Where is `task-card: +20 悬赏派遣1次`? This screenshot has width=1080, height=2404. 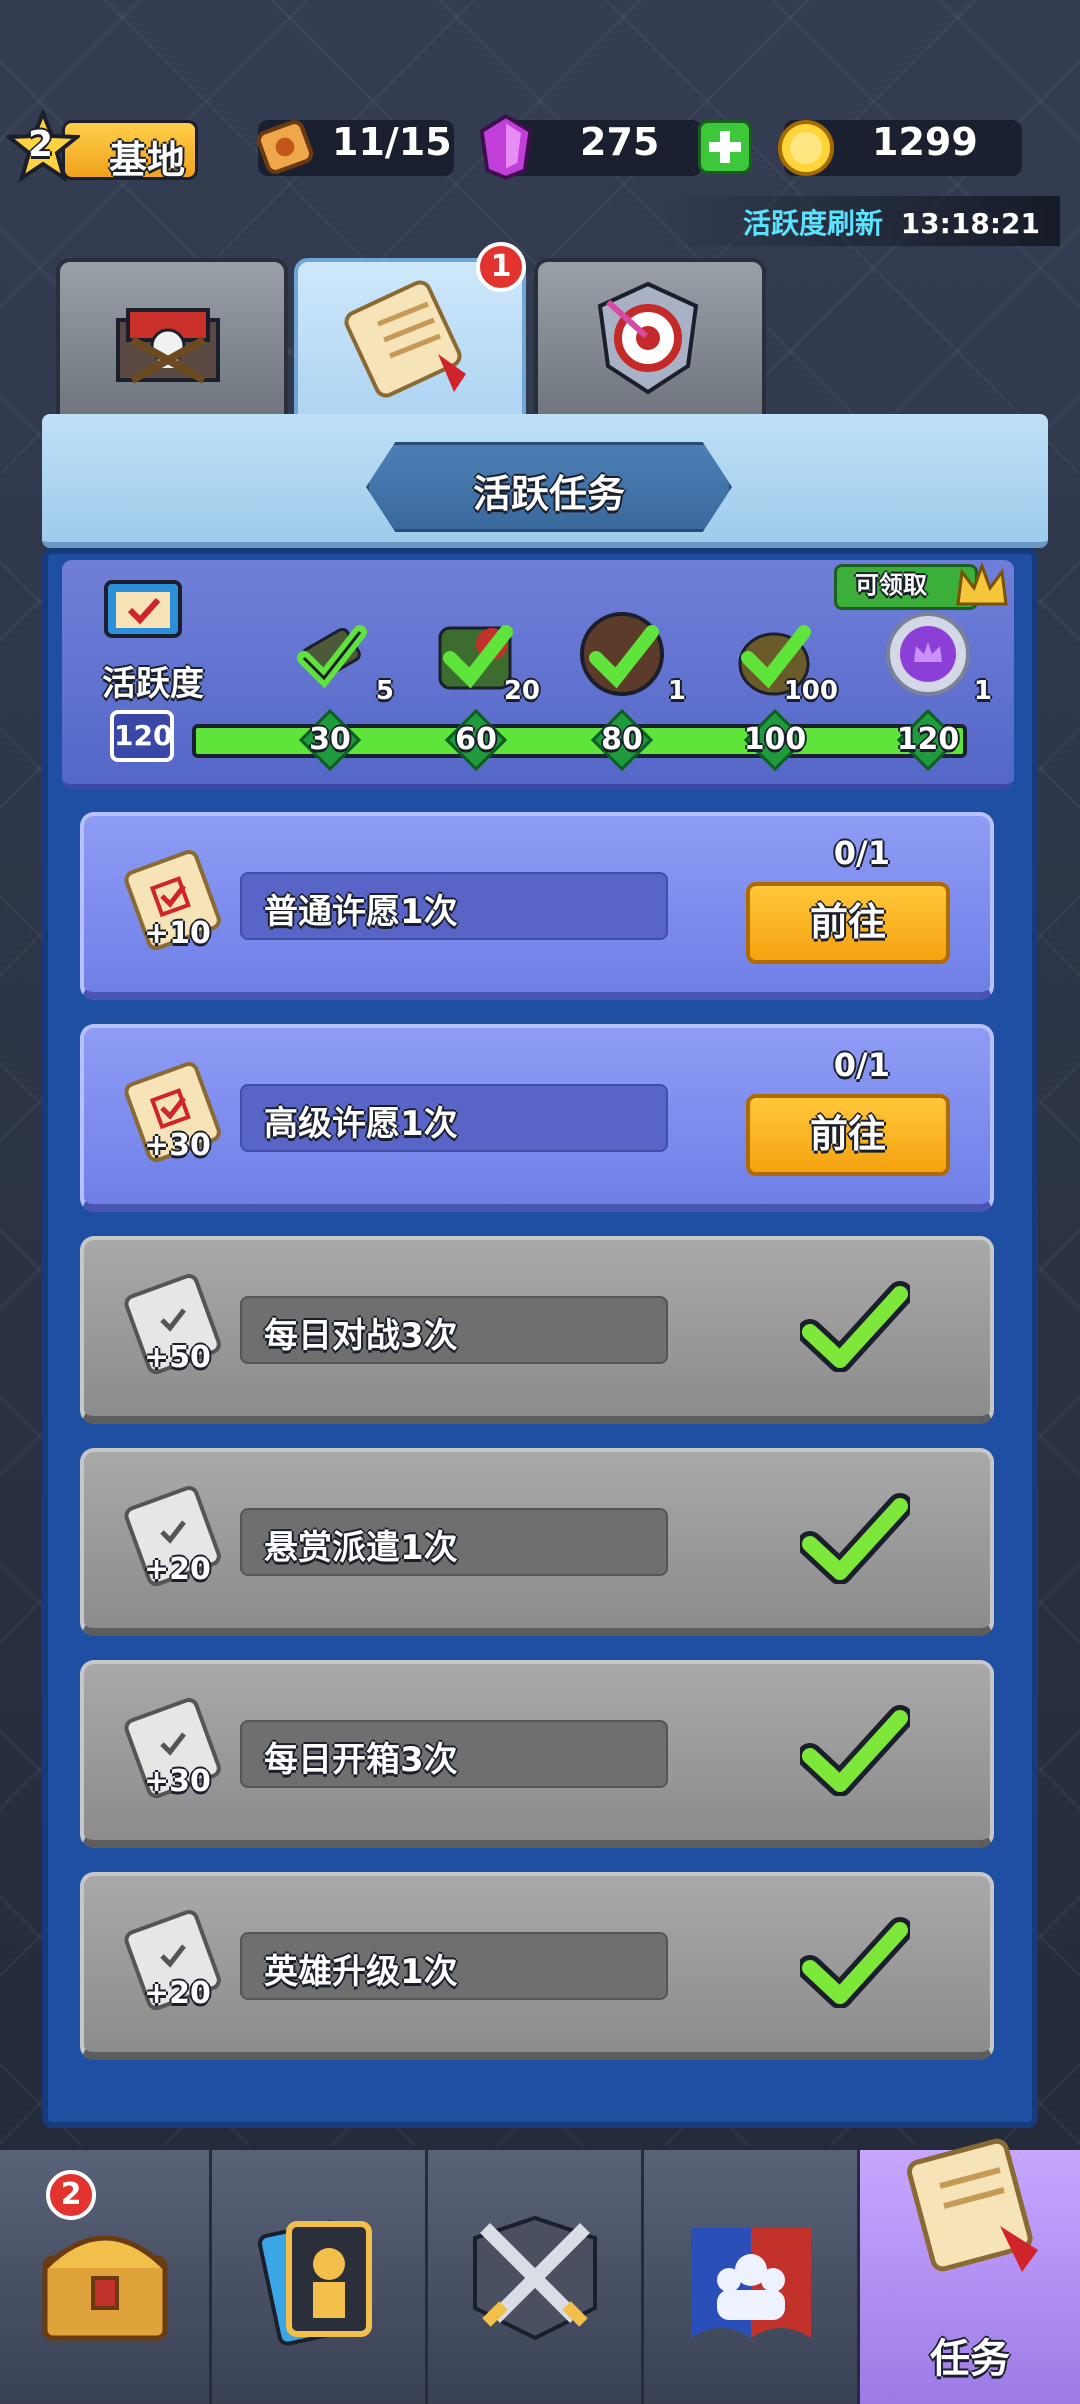 task-card: +20 悬赏派遣1次 is located at coordinates (537, 1542).